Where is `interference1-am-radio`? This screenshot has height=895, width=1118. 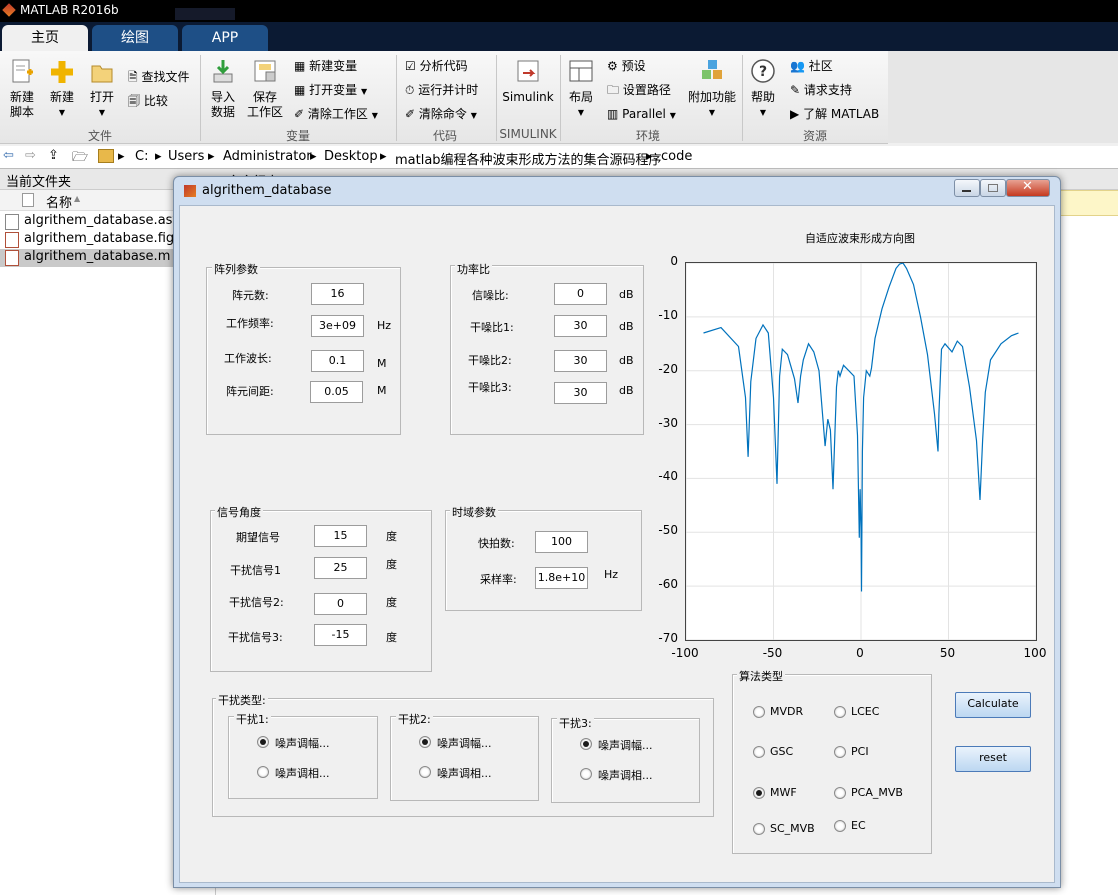
interference1-am-radio is located at coordinates (263, 742).